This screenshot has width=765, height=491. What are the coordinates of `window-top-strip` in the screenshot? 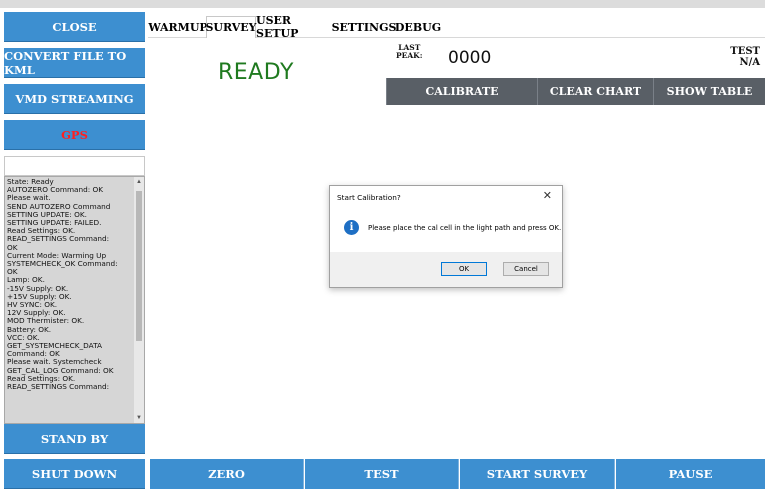 It's located at (382, 4).